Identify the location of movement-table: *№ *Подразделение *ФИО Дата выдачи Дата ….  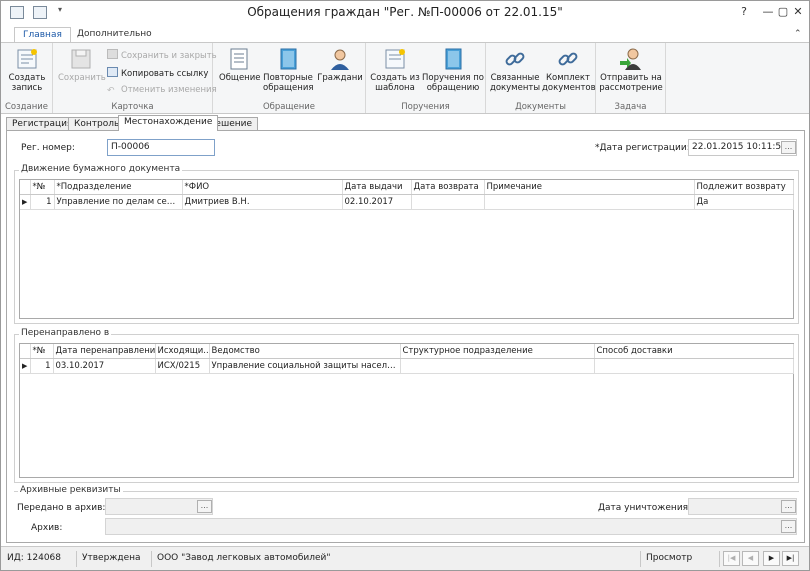
(407, 195).